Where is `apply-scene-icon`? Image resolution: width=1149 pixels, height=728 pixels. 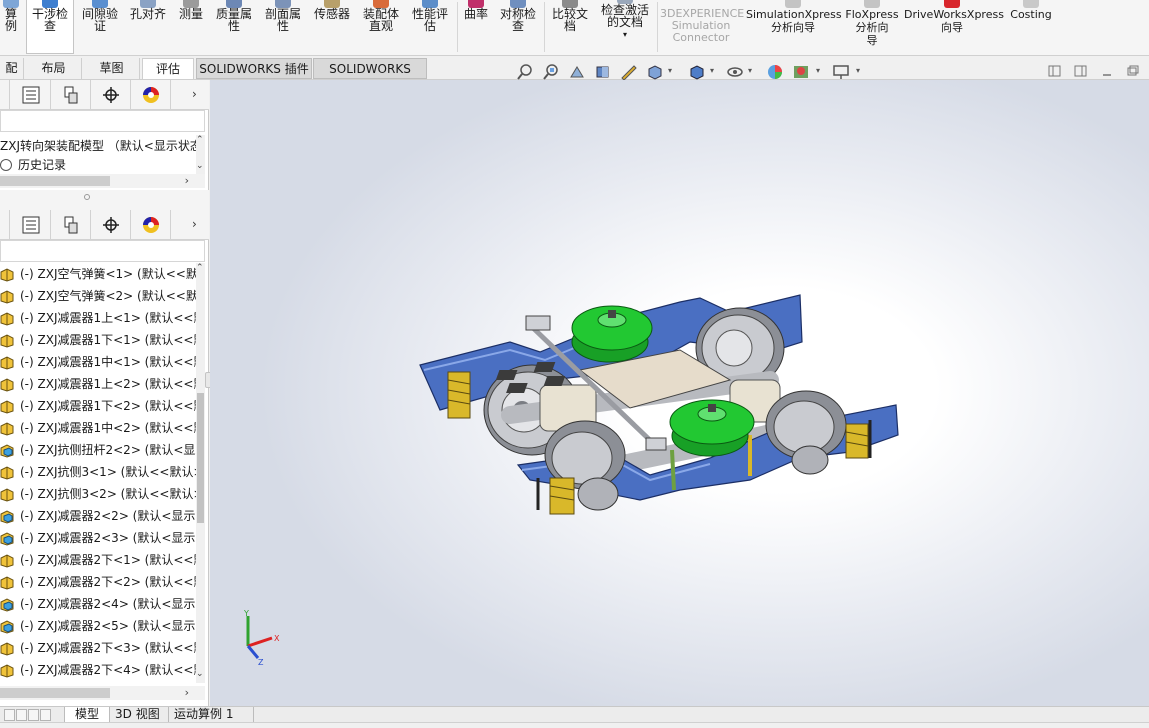 apply-scene-icon is located at coordinates (801, 72).